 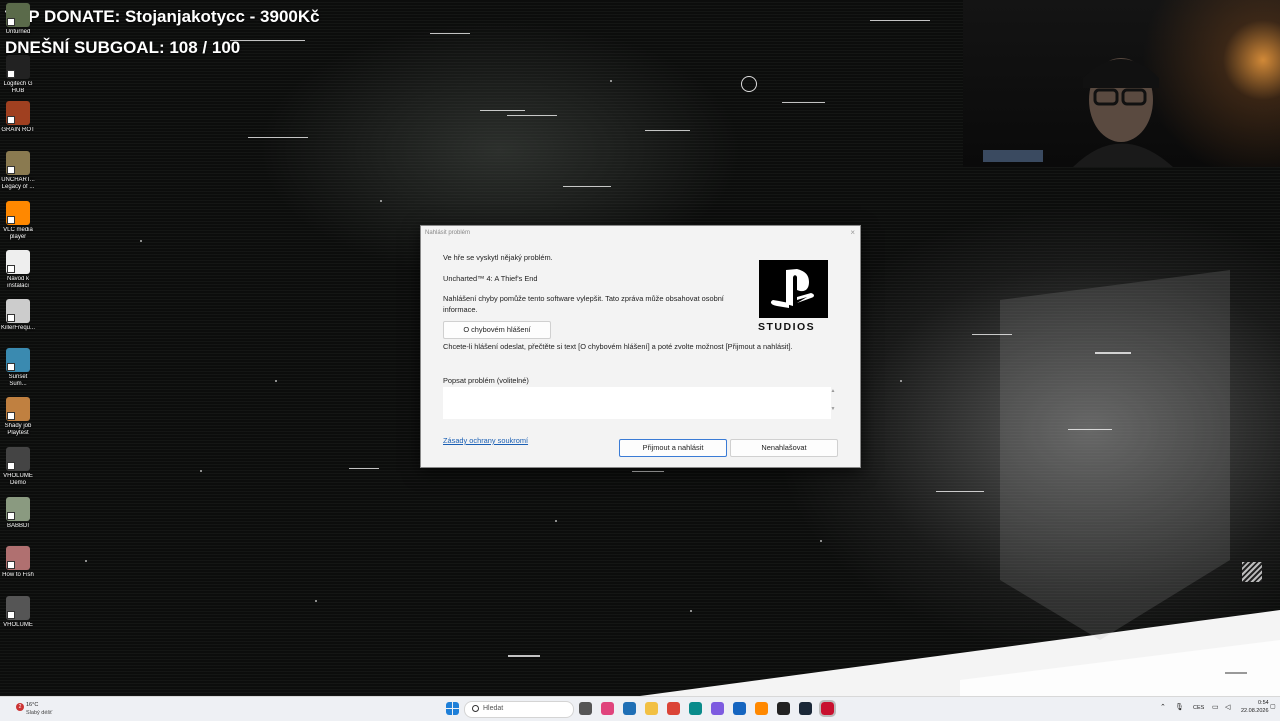 I want to click on desktop-icon-label: BABBDI, so click(x=17, y=526).